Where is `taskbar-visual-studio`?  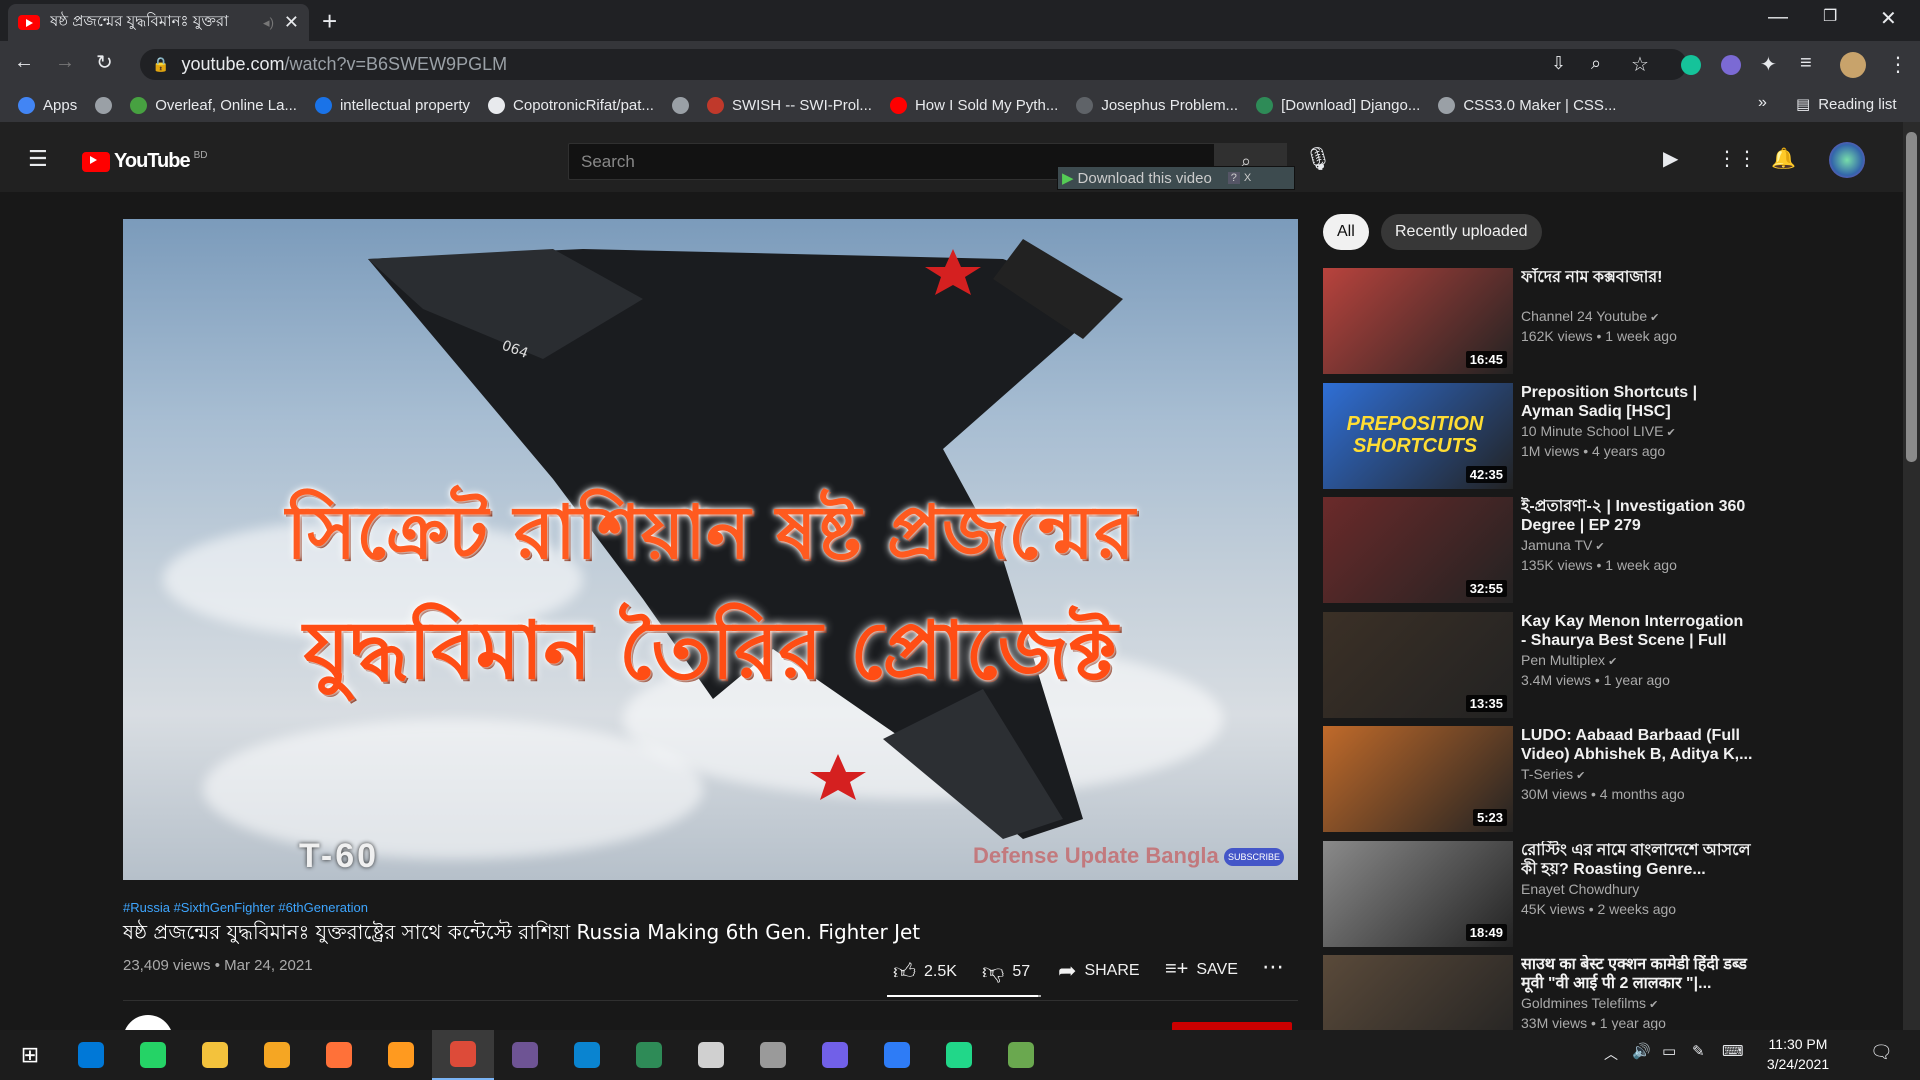
taskbar-visual-studio is located at coordinates (835, 1055).